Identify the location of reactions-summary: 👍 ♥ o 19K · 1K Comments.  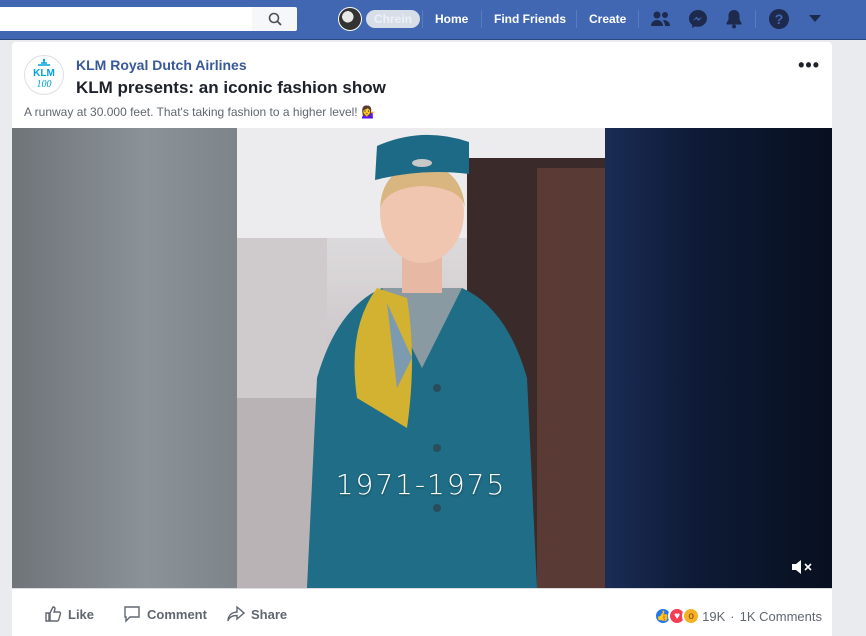
(738, 616).